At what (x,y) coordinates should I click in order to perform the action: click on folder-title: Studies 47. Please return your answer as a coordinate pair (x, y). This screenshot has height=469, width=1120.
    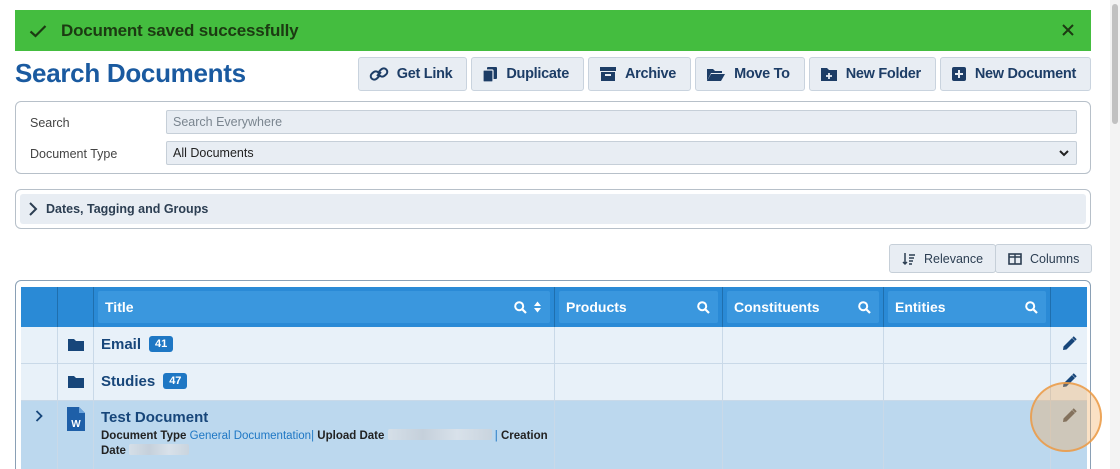
    Looking at the image, I should click on (144, 381).